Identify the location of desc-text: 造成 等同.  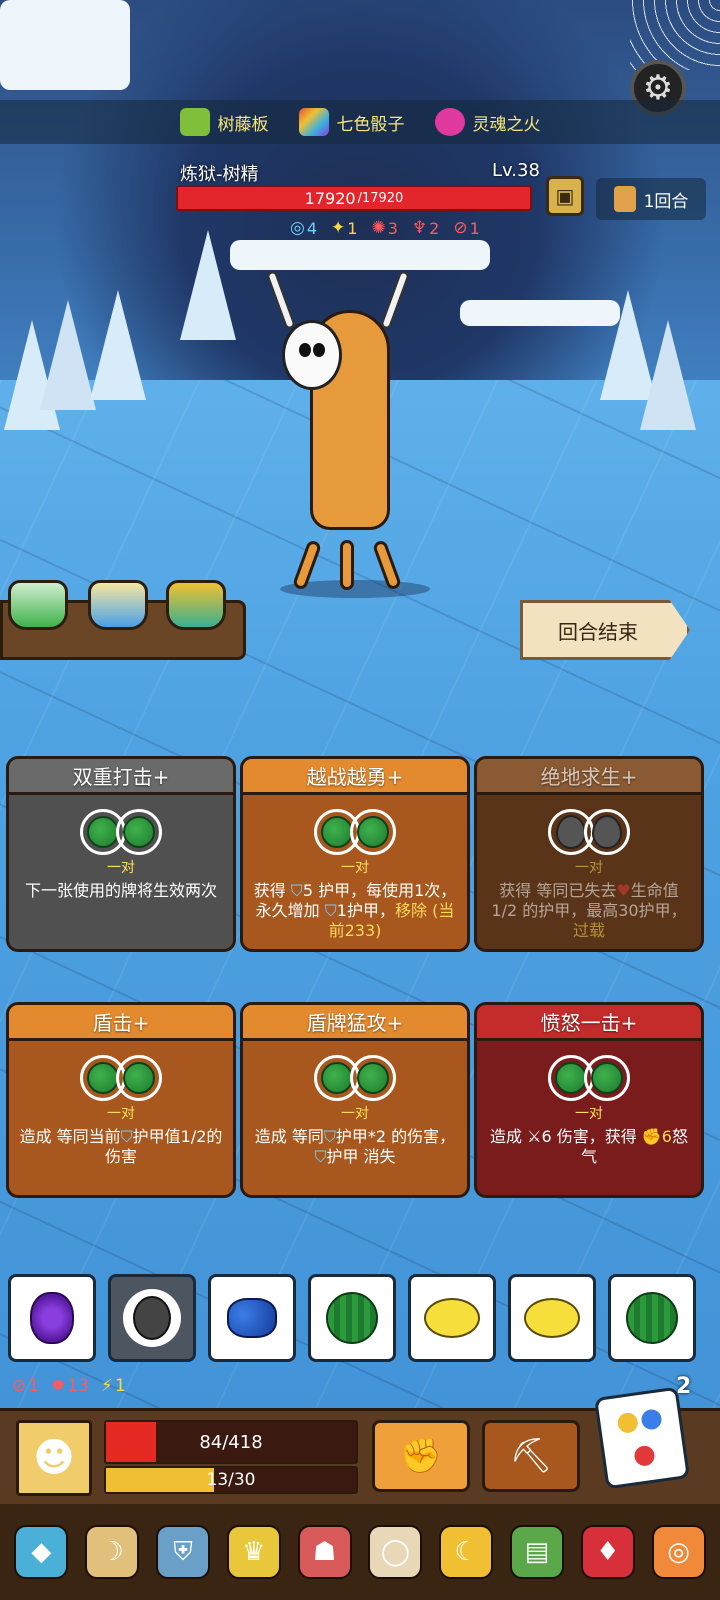
(289, 1136).